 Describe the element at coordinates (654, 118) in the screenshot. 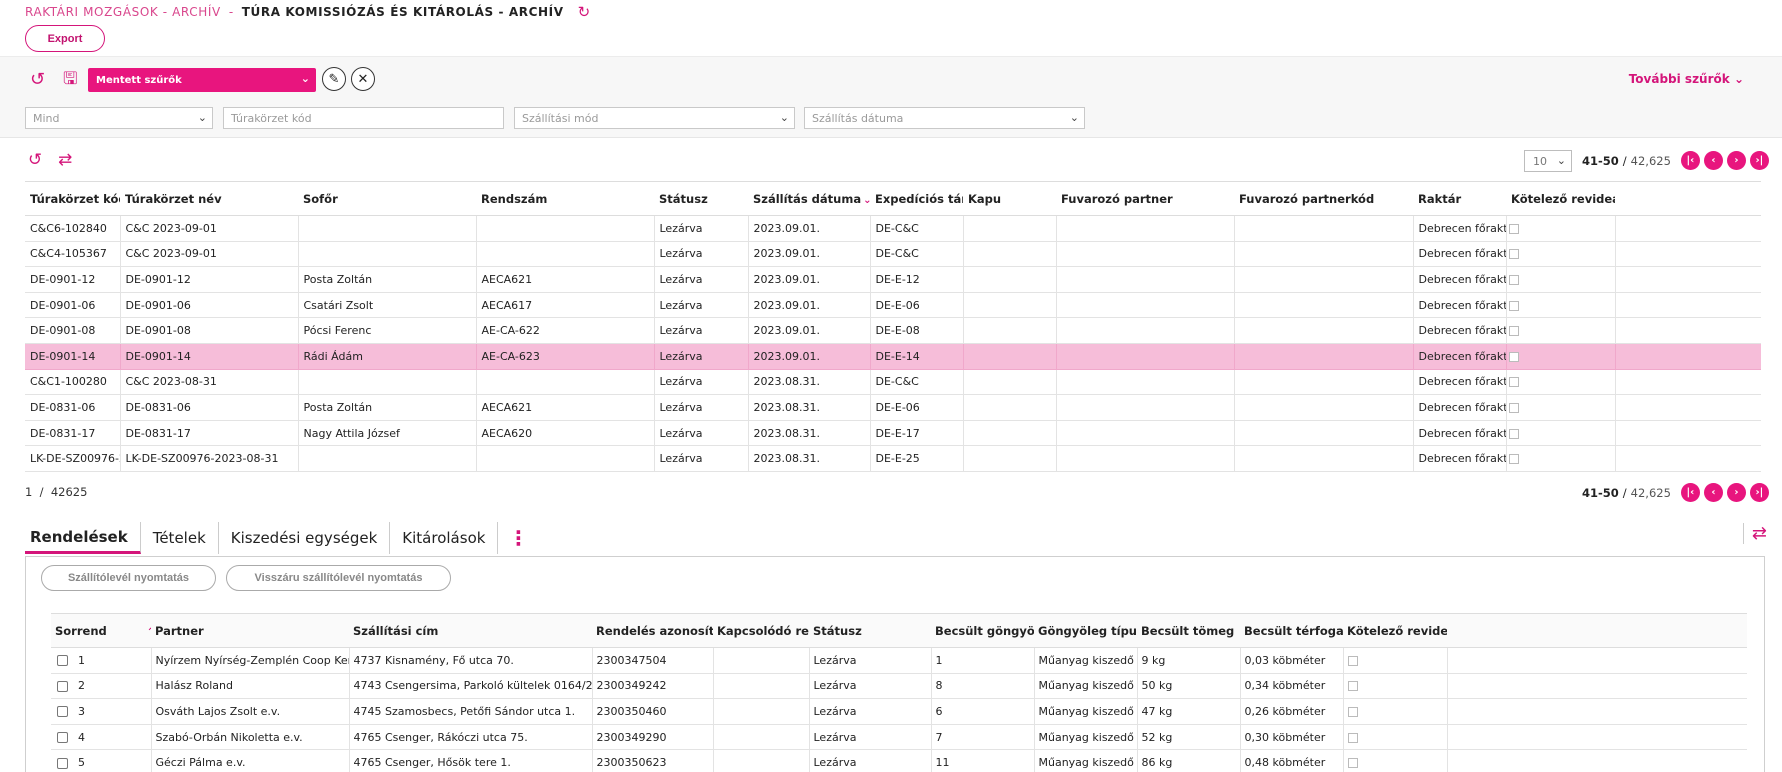

I see `shipping-mode-select: Szállítási mód ⌄` at that location.